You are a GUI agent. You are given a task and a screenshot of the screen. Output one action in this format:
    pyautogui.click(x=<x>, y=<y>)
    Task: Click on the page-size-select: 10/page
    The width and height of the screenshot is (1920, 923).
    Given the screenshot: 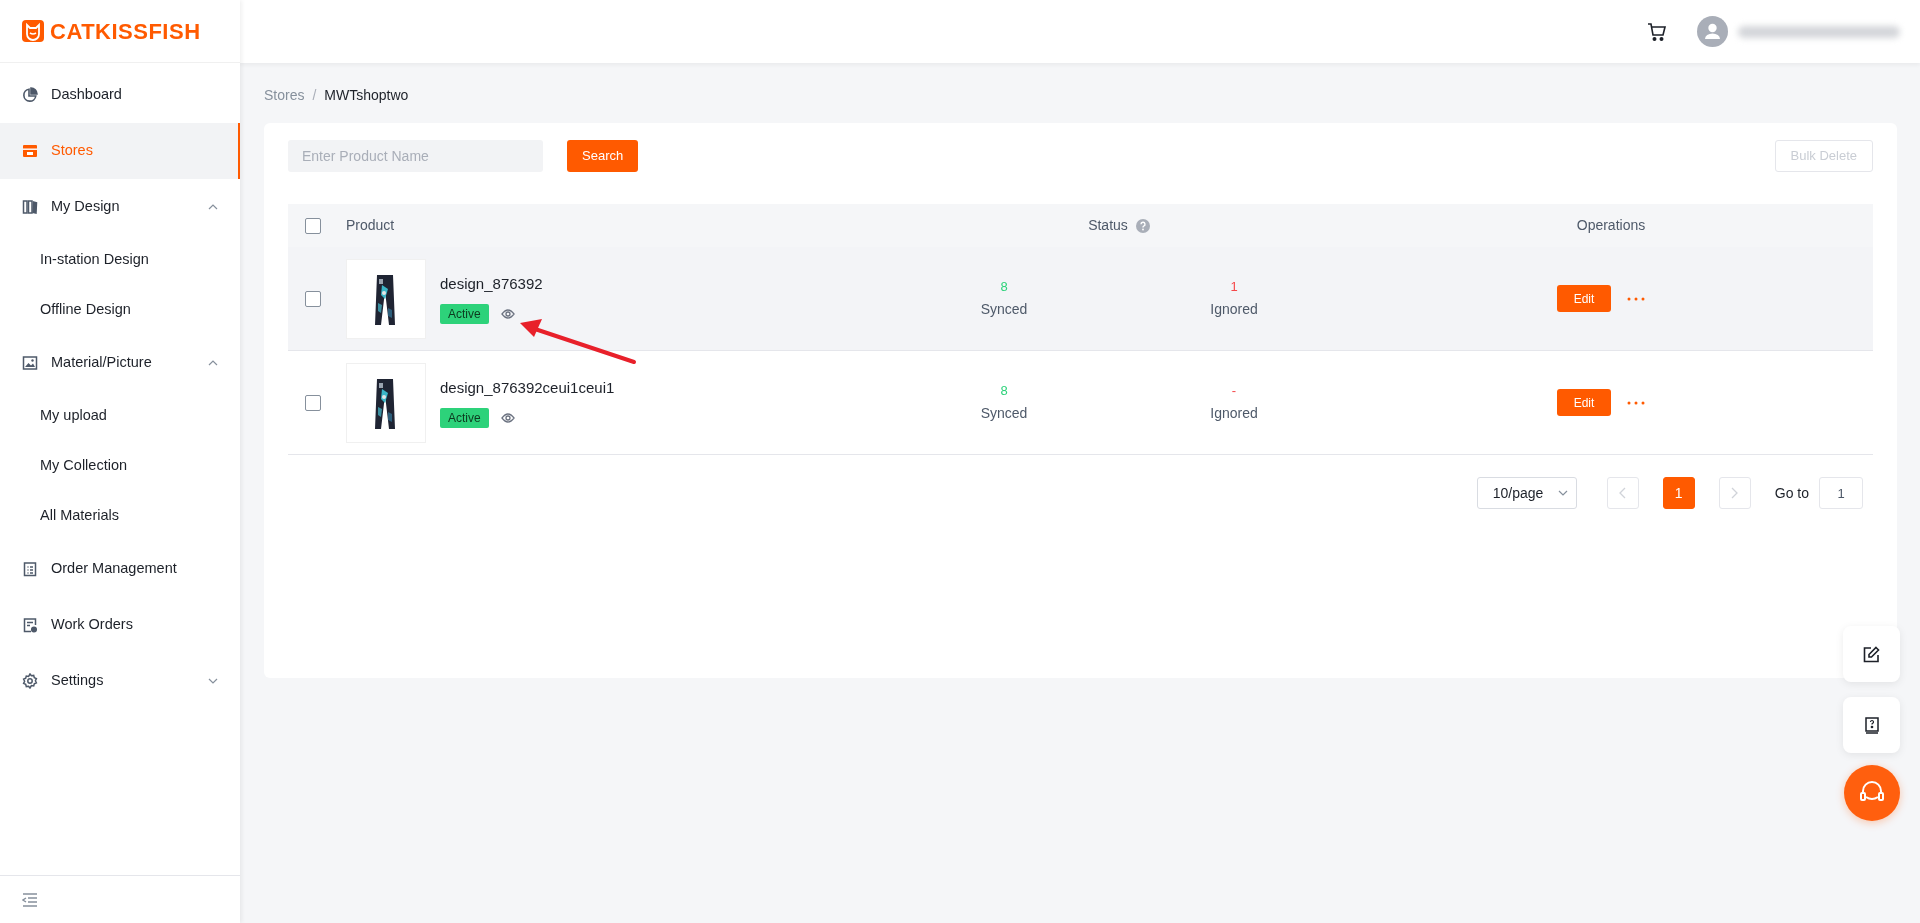 What is the action you would take?
    pyautogui.click(x=1526, y=493)
    